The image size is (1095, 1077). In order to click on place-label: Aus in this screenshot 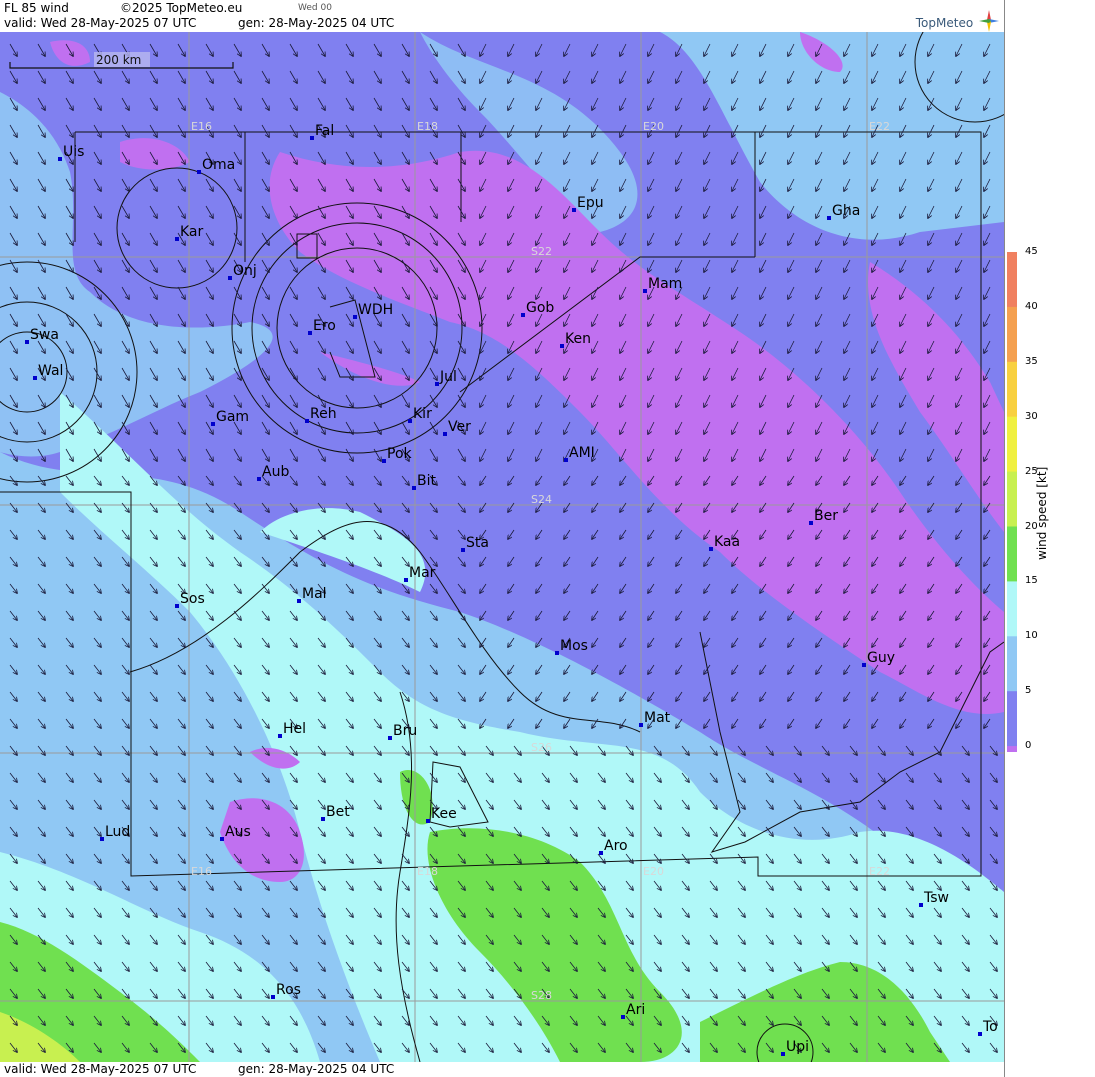, I will do `click(238, 832)`.